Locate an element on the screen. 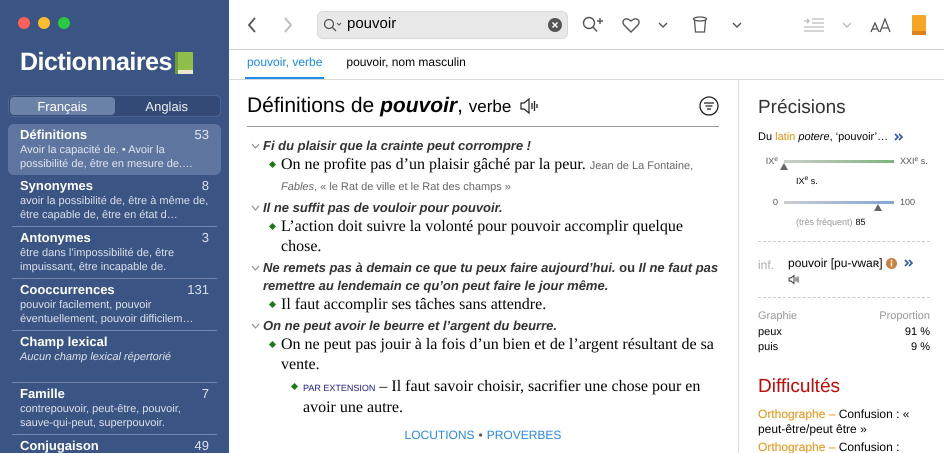  item-count: 3 is located at coordinates (205, 238).